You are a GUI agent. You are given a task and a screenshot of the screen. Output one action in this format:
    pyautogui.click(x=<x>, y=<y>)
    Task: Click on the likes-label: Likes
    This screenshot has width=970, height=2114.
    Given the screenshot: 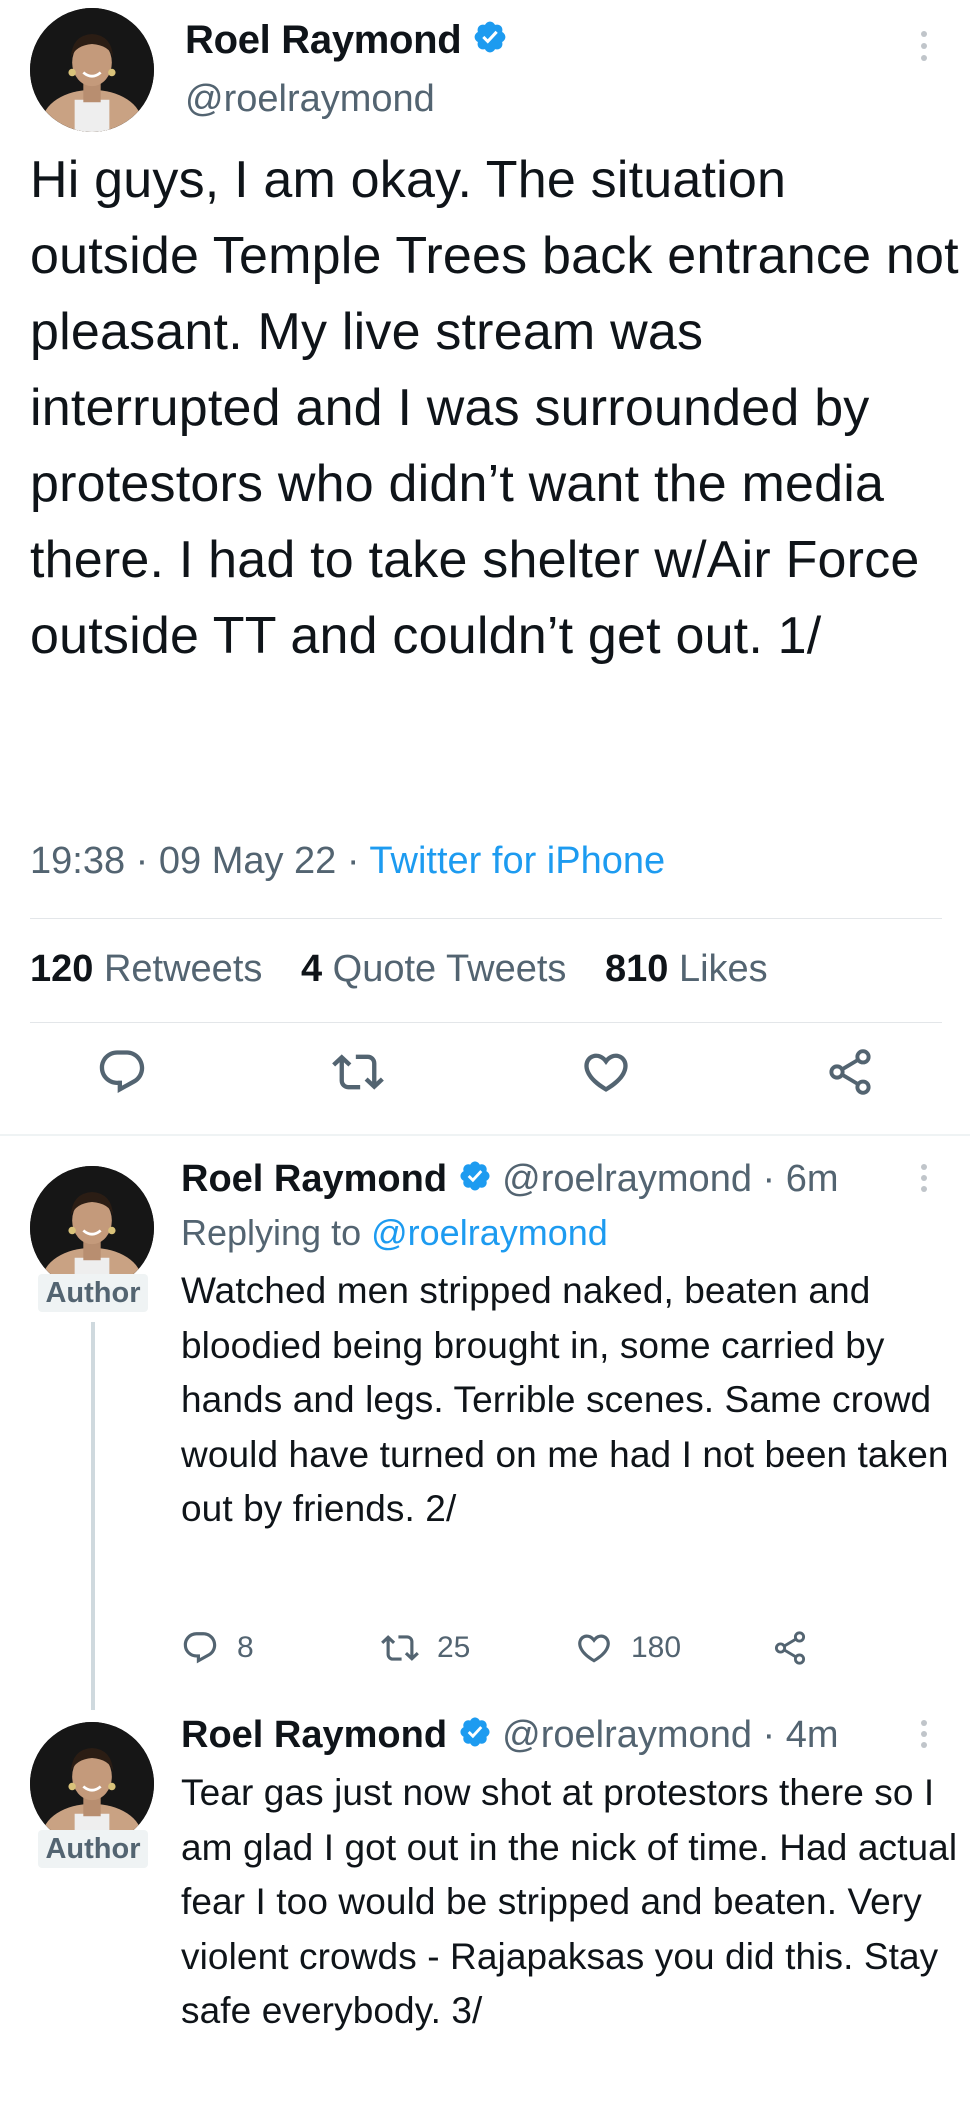 What is the action you would take?
    pyautogui.click(x=723, y=969)
    